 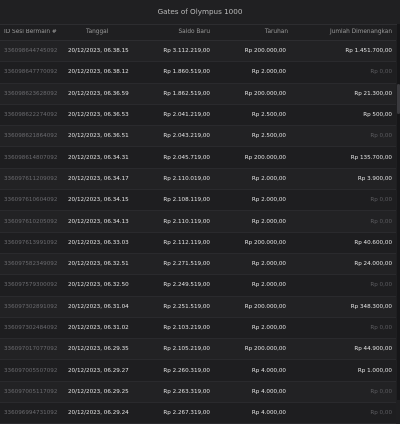 I want to click on session-id: 336097582349092, so click(x=31, y=264).